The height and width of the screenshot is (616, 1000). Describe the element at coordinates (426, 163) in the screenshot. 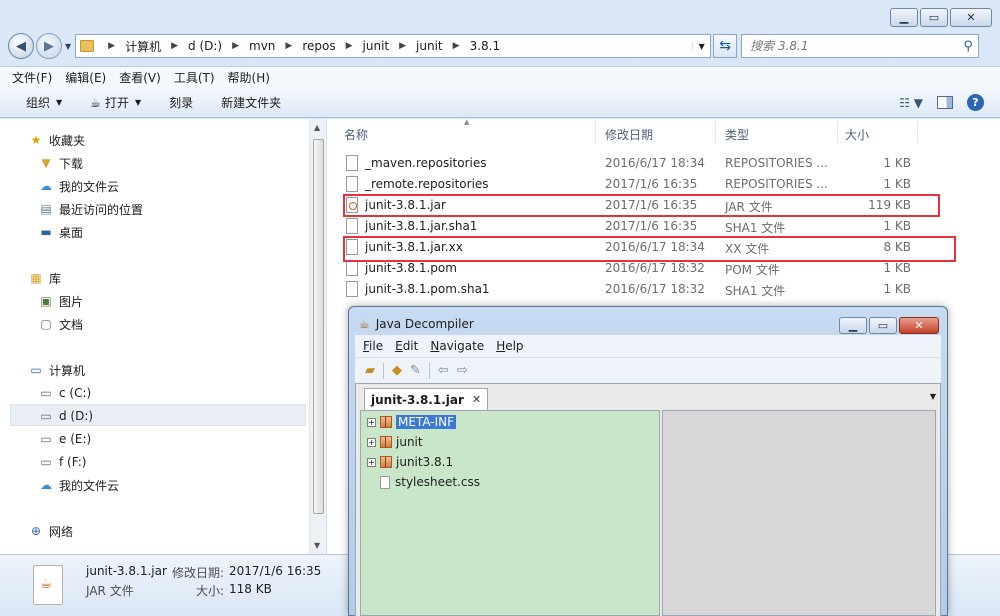

I see `file-name: _maven.repositories` at that location.